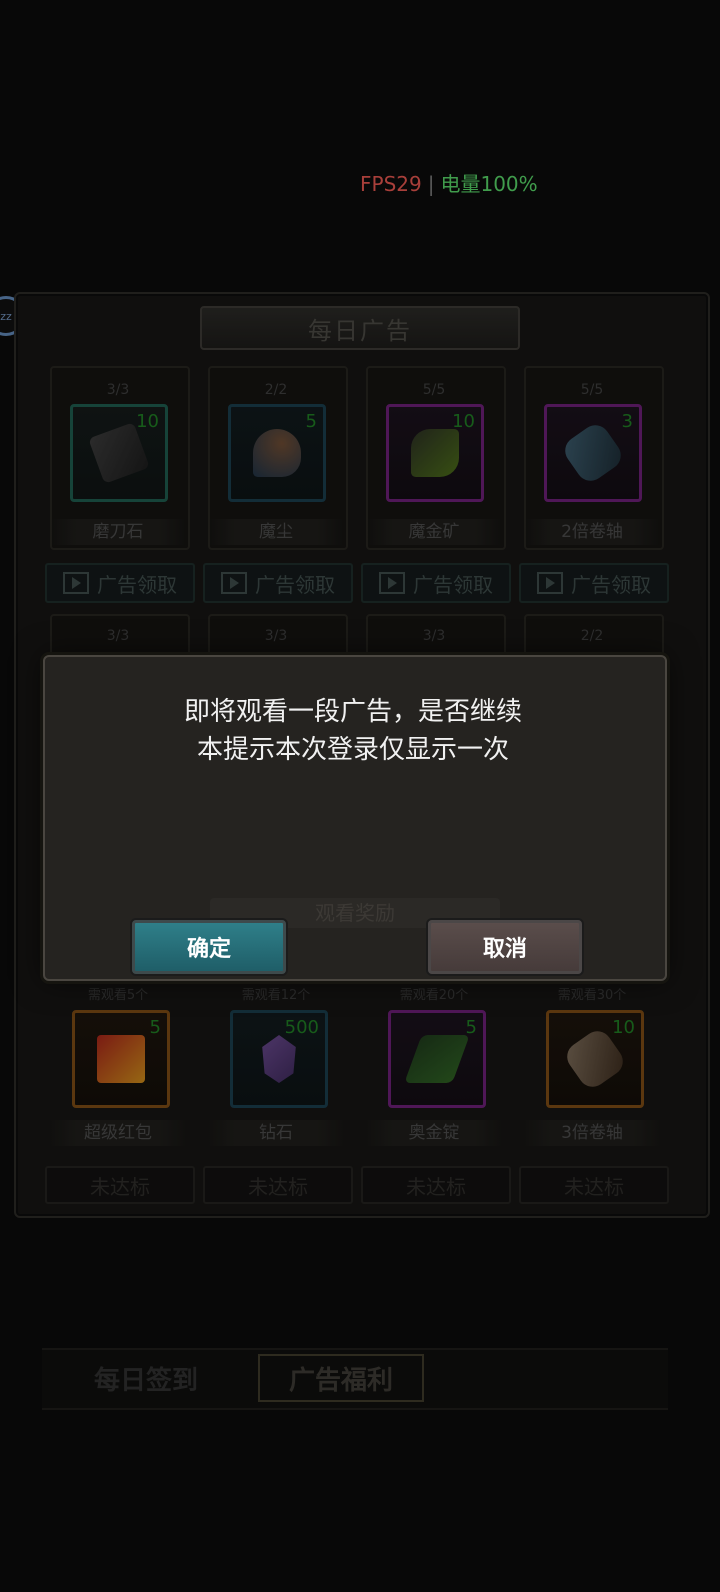 This screenshot has height=1592, width=720. Describe the element at coordinates (352, 712) in the screenshot. I see `dialog-message-line-1: 即将观看一段广告，是否继续` at that location.